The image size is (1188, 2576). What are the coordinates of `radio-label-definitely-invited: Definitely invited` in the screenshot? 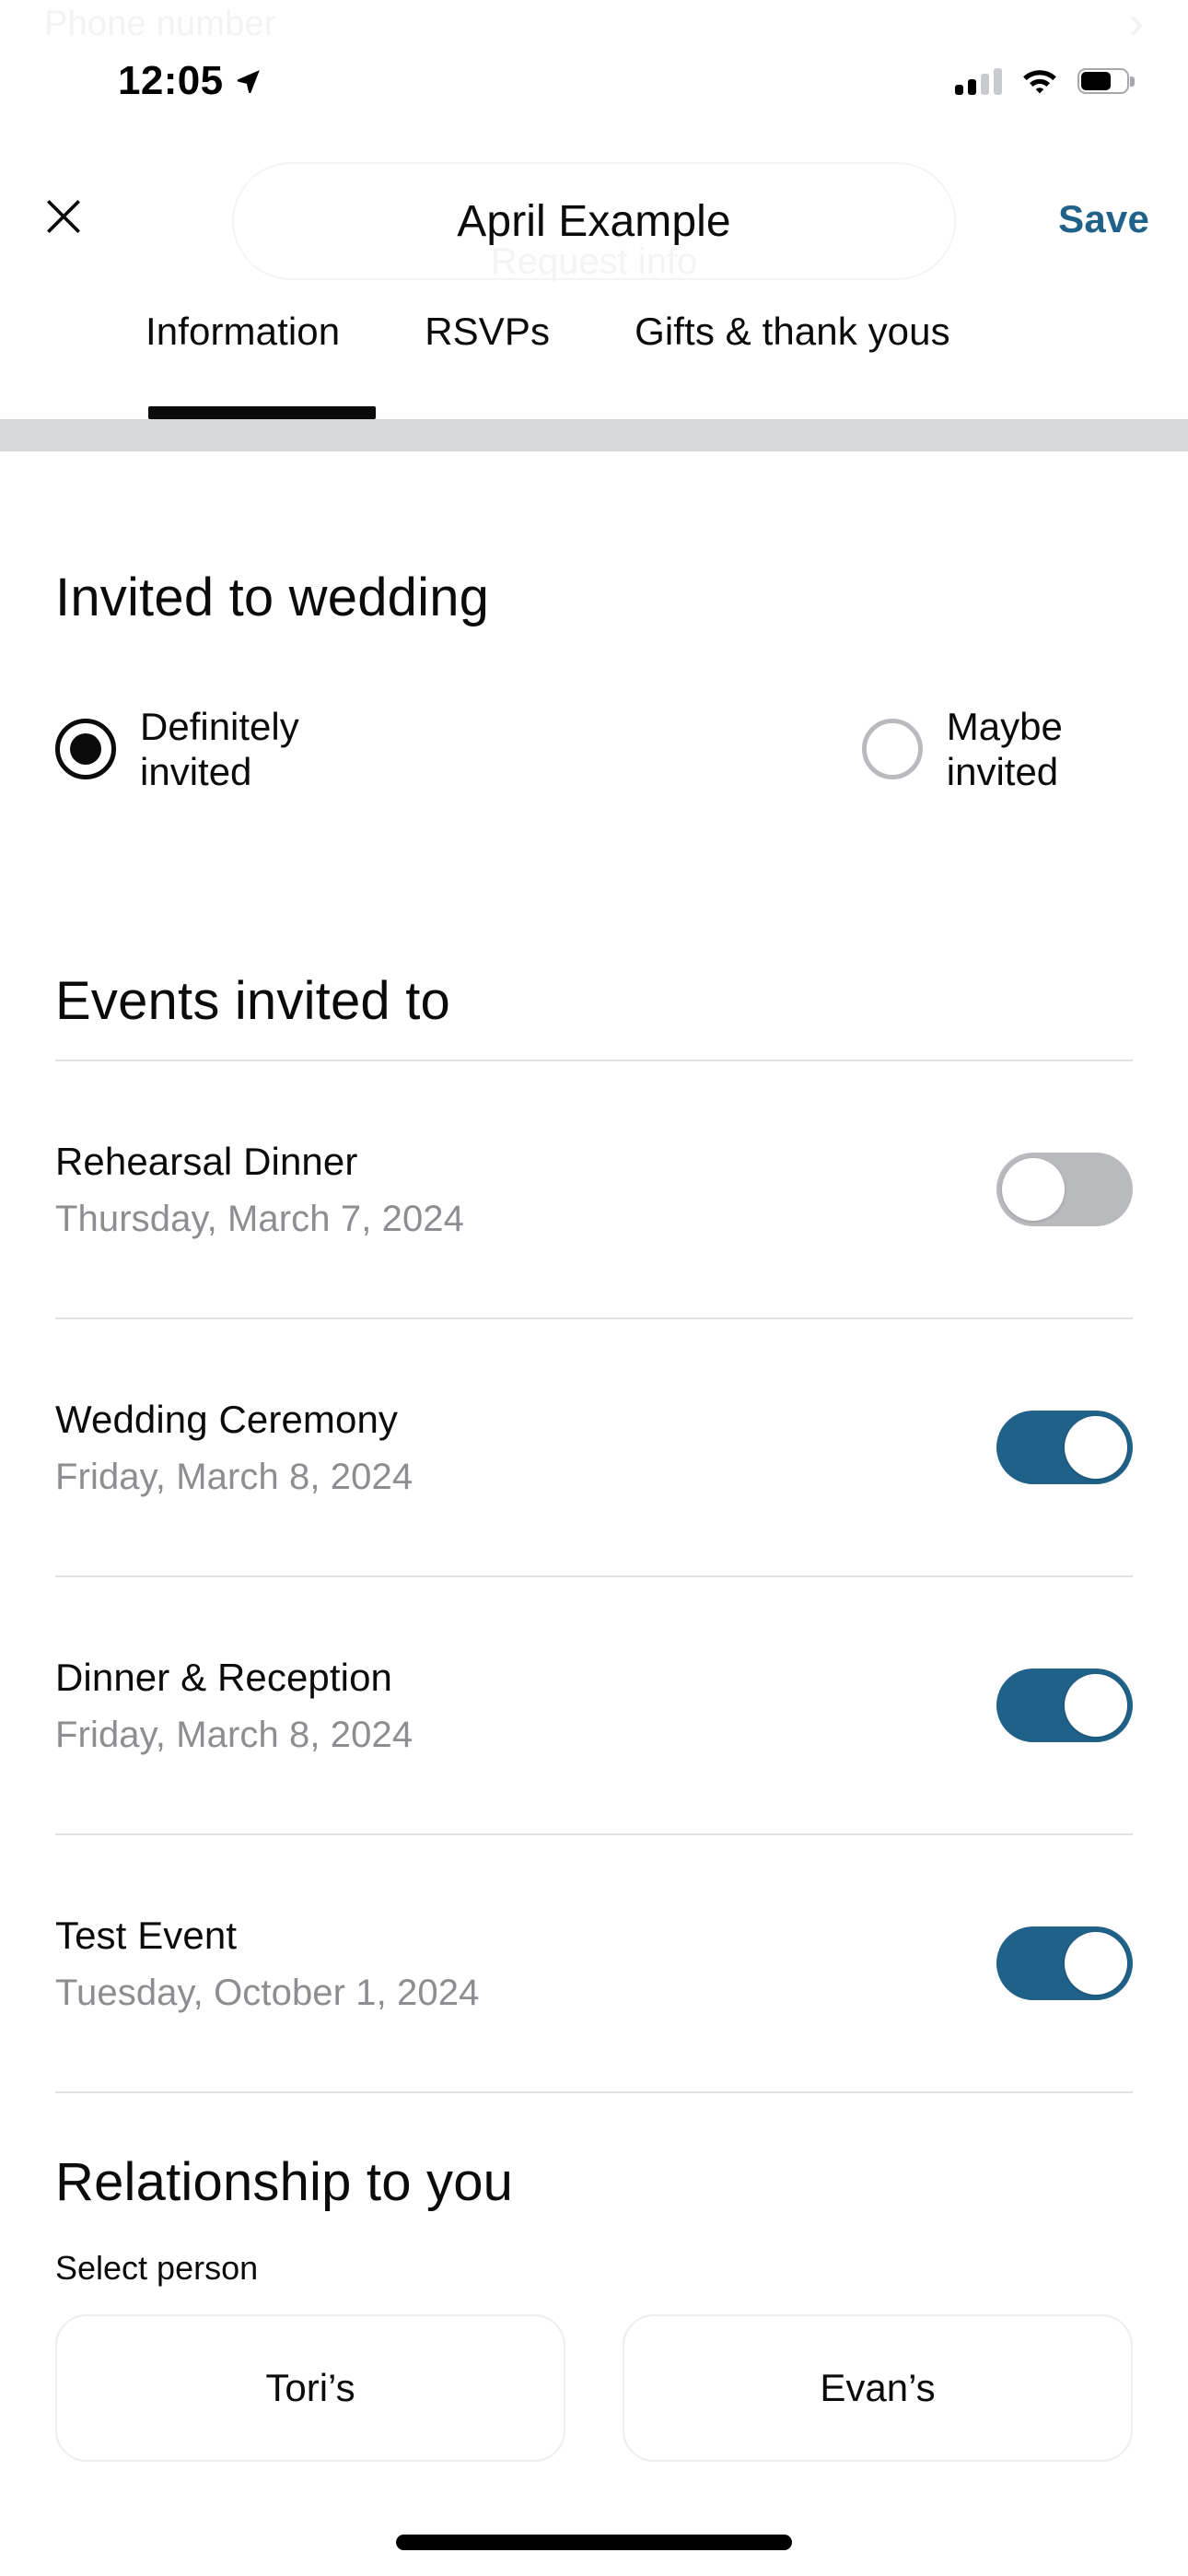 It's located at (219, 749).